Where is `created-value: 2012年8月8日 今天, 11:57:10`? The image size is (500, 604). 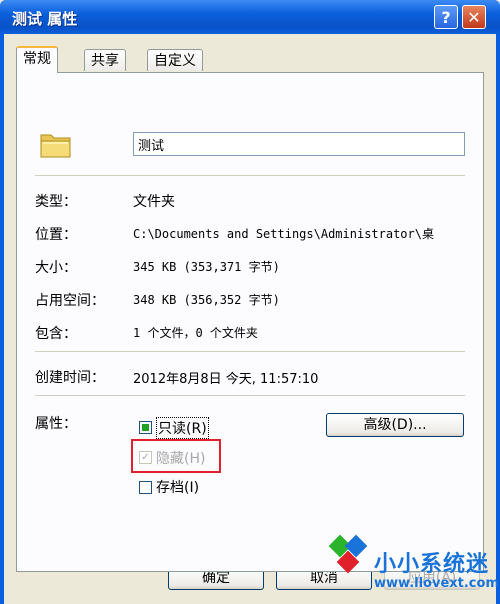 created-value: 2012年8月8日 今天, 11:57:10 is located at coordinates (226, 379).